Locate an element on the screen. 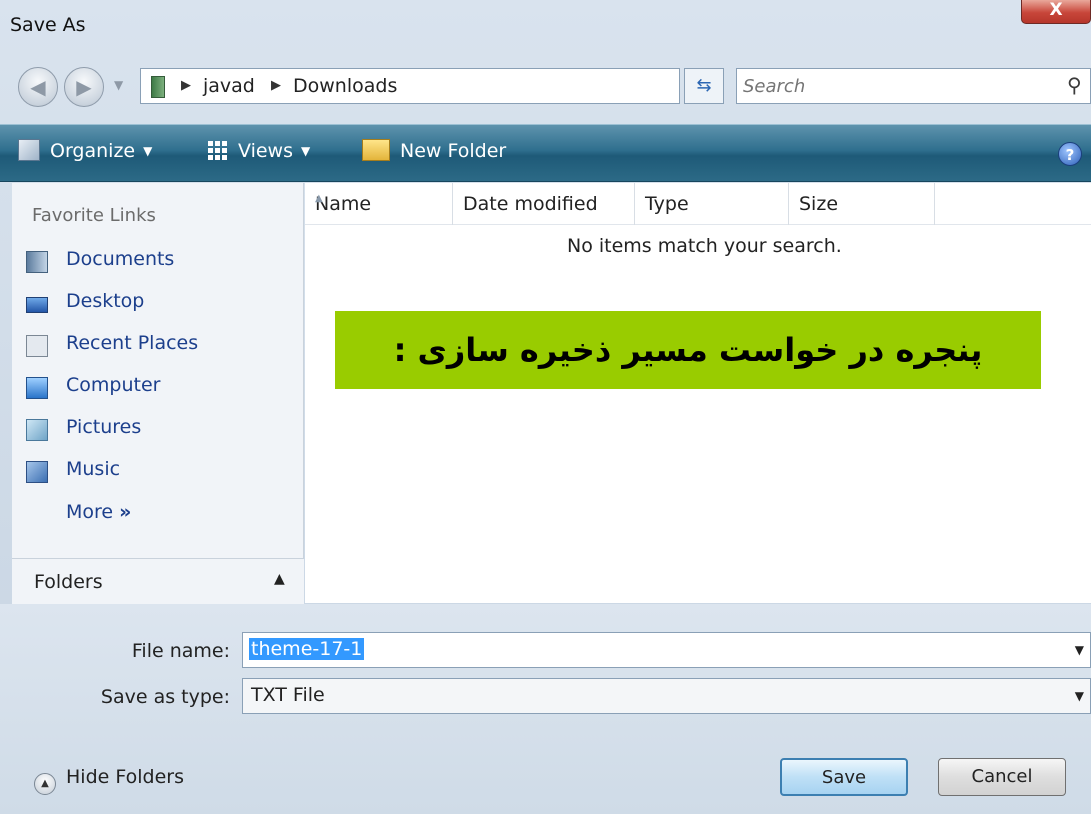 The height and width of the screenshot is (814, 1091). views-label: Views is located at coordinates (265, 151).